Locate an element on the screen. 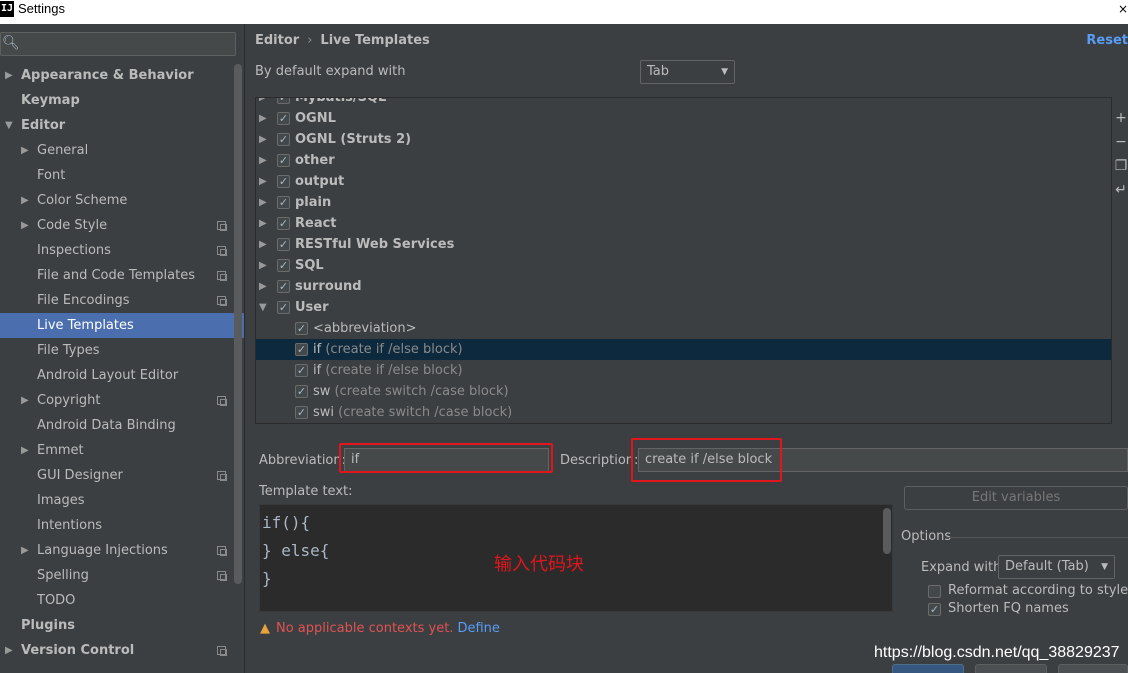 The width and height of the screenshot is (1128, 673). cancel-button is located at coordinates (1011, 668).